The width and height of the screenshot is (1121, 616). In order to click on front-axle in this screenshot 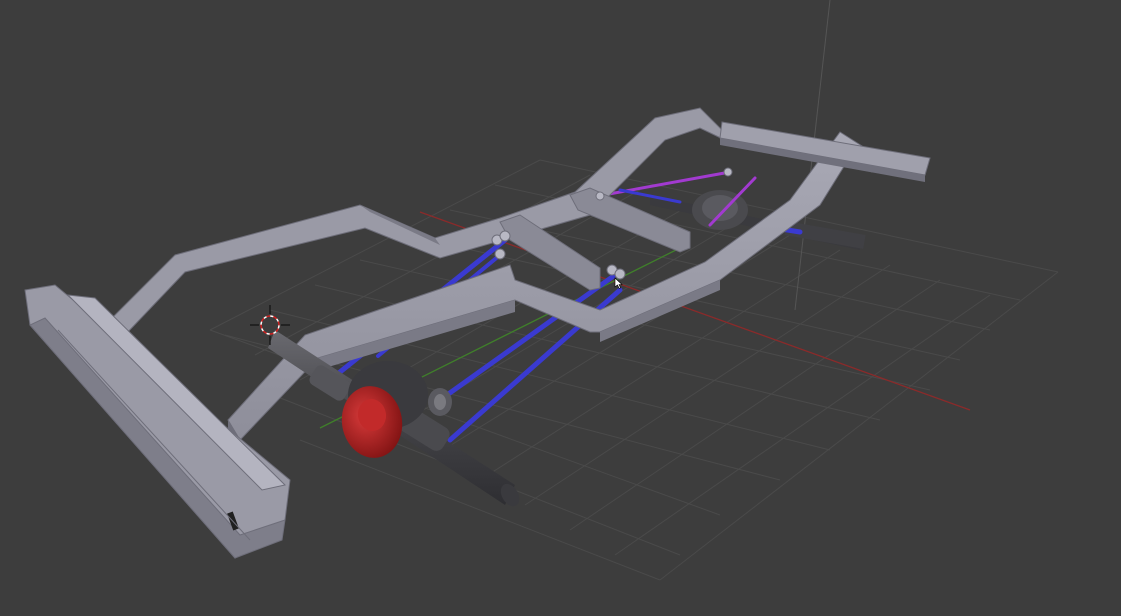, I will do `click(395, 419)`.